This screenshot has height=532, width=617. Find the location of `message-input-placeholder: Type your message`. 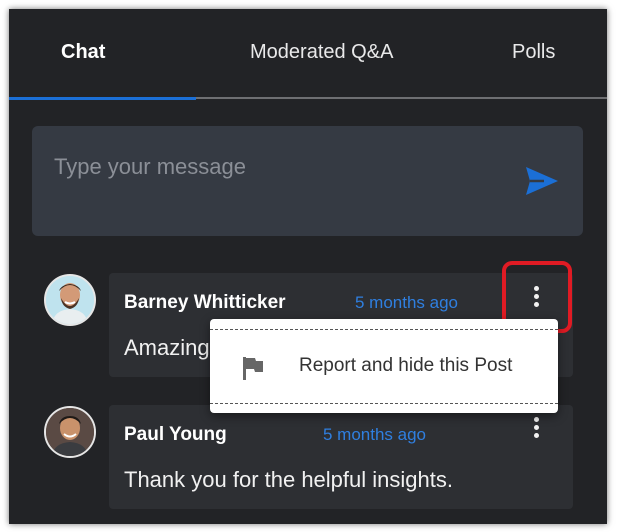

message-input-placeholder: Type your message is located at coordinates (150, 166).